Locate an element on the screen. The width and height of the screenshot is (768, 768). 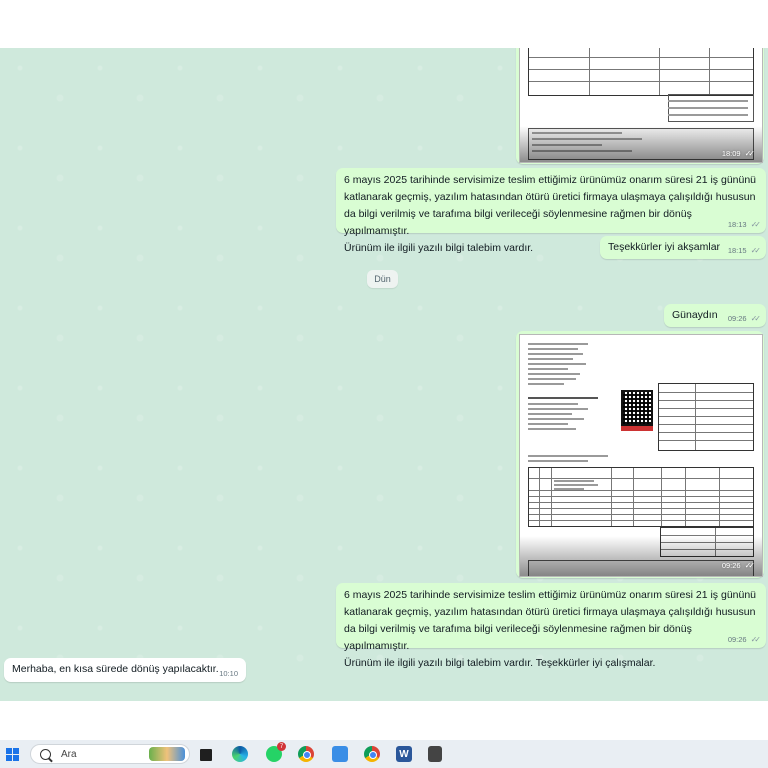
invoice-table is located at coordinates (641, 72).